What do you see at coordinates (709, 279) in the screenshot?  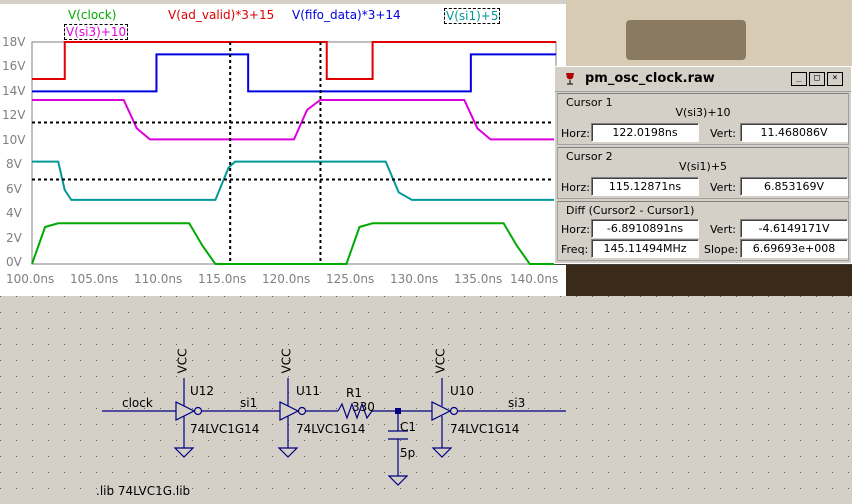 I see `wallpaper-ground` at bounding box center [709, 279].